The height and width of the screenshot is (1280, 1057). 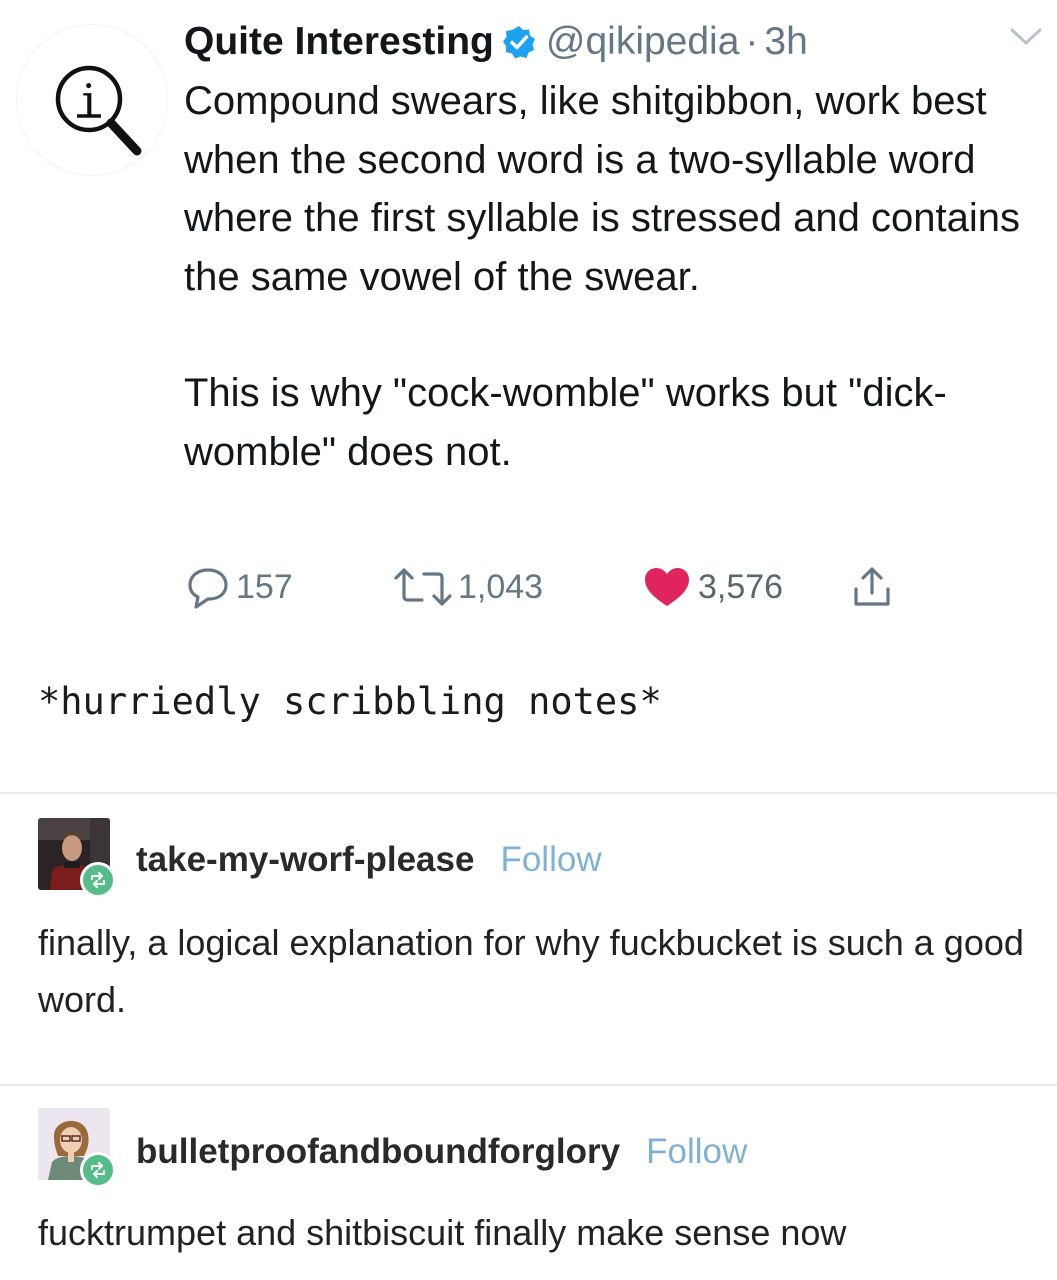 What do you see at coordinates (564, 587) in the screenshot?
I see `tweet-actions: 157 1,043 3,576` at bounding box center [564, 587].